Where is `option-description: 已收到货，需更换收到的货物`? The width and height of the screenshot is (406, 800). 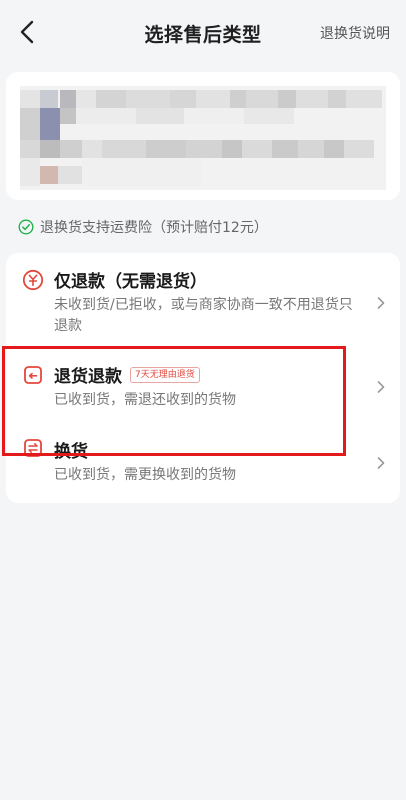 option-description: 已收到货，需更换收到的货物 is located at coordinates (145, 475).